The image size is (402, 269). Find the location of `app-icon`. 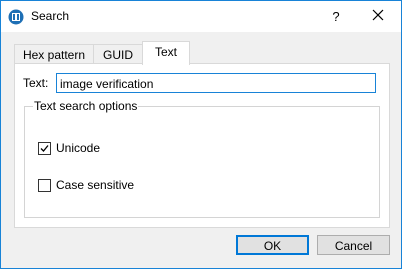

app-icon is located at coordinates (16, 17).